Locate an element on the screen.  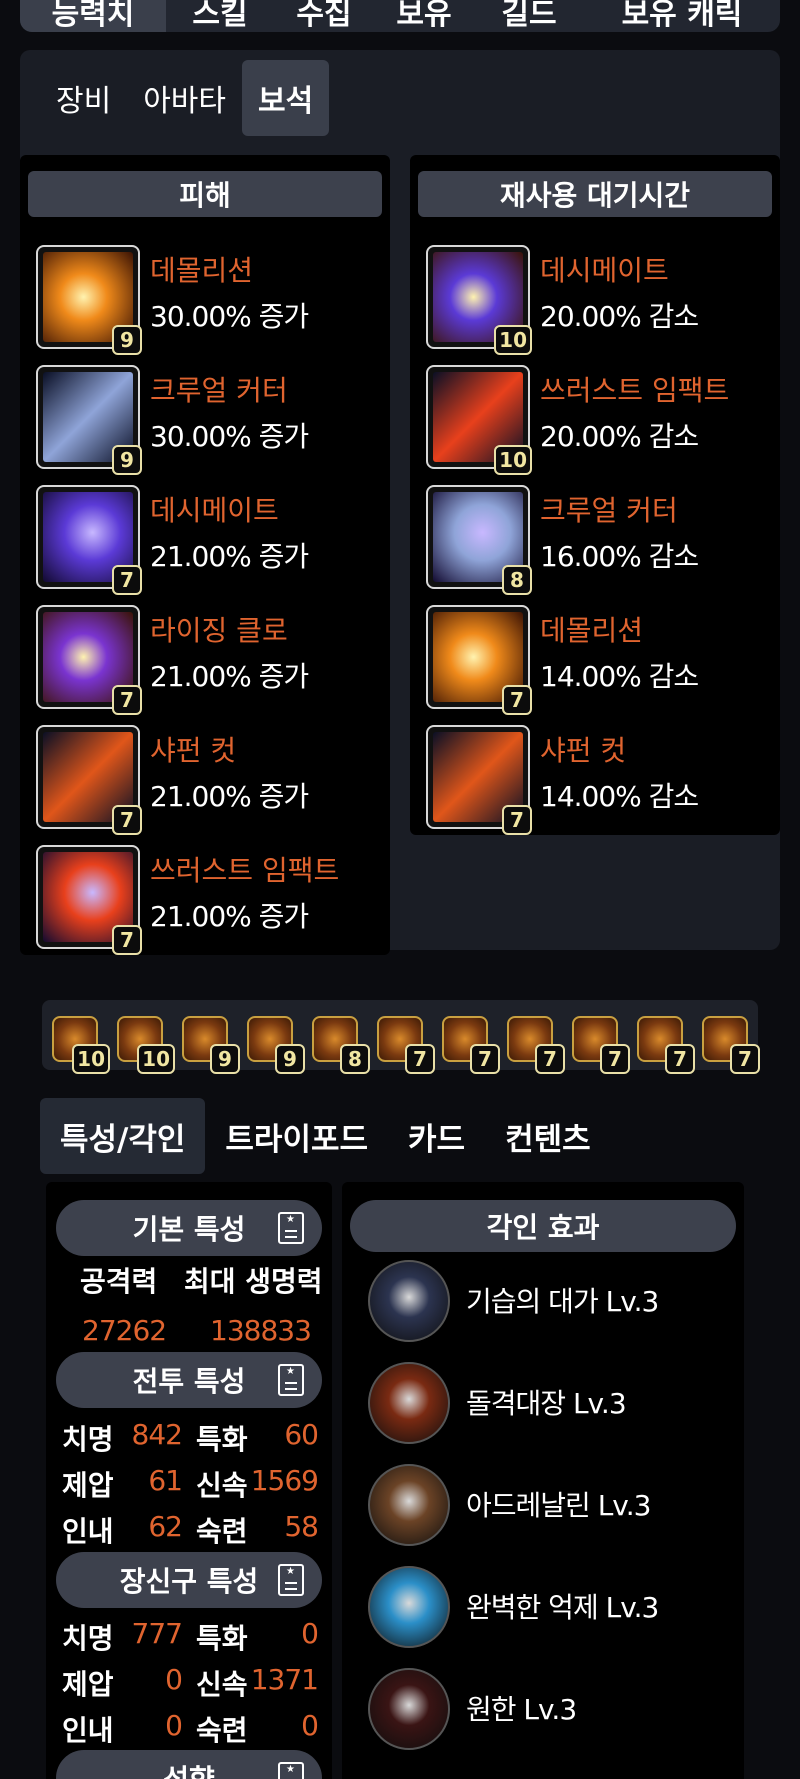
gem-row: 9 크루얼 커터 30.00% 증가 is located at coordinates (206, 420).